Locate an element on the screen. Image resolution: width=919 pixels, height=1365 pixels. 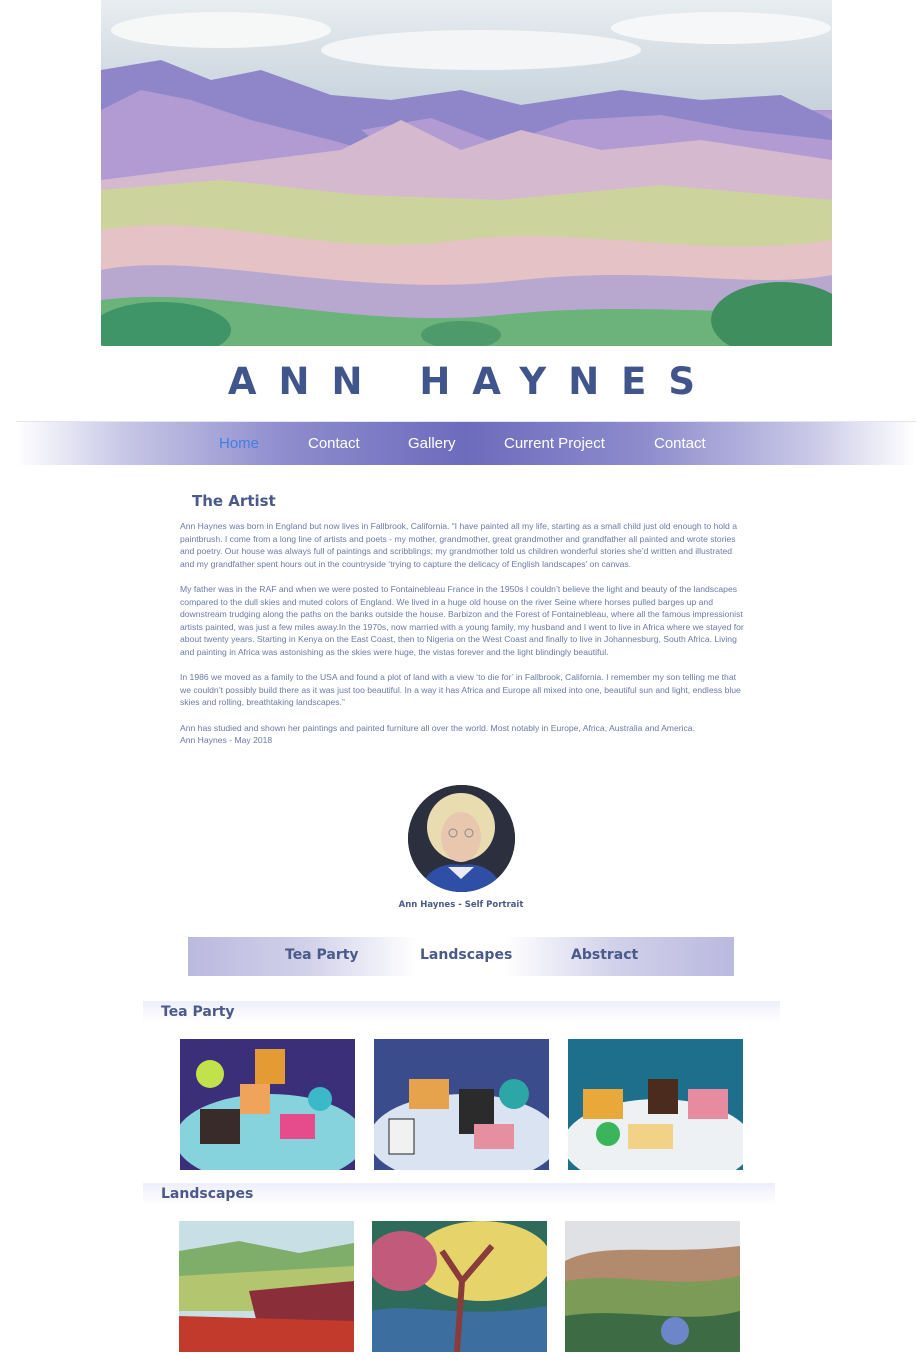
nav-current-project: Current Project is located at coordinates (554, 443).